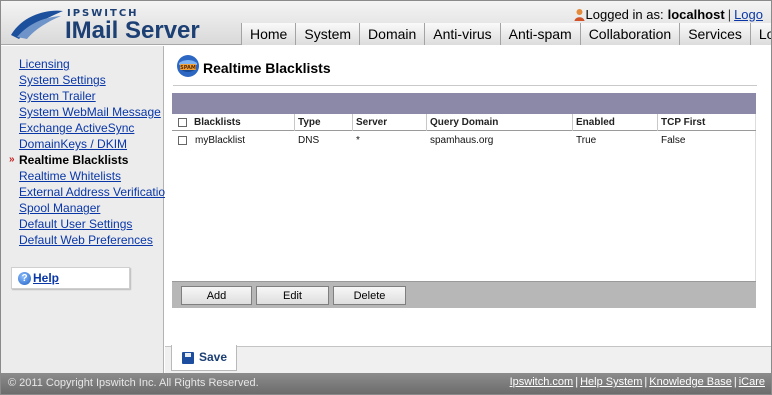 This screenshot has height=395, width=772. I want to click on nav-logging: Loggin, so click(760, 34).